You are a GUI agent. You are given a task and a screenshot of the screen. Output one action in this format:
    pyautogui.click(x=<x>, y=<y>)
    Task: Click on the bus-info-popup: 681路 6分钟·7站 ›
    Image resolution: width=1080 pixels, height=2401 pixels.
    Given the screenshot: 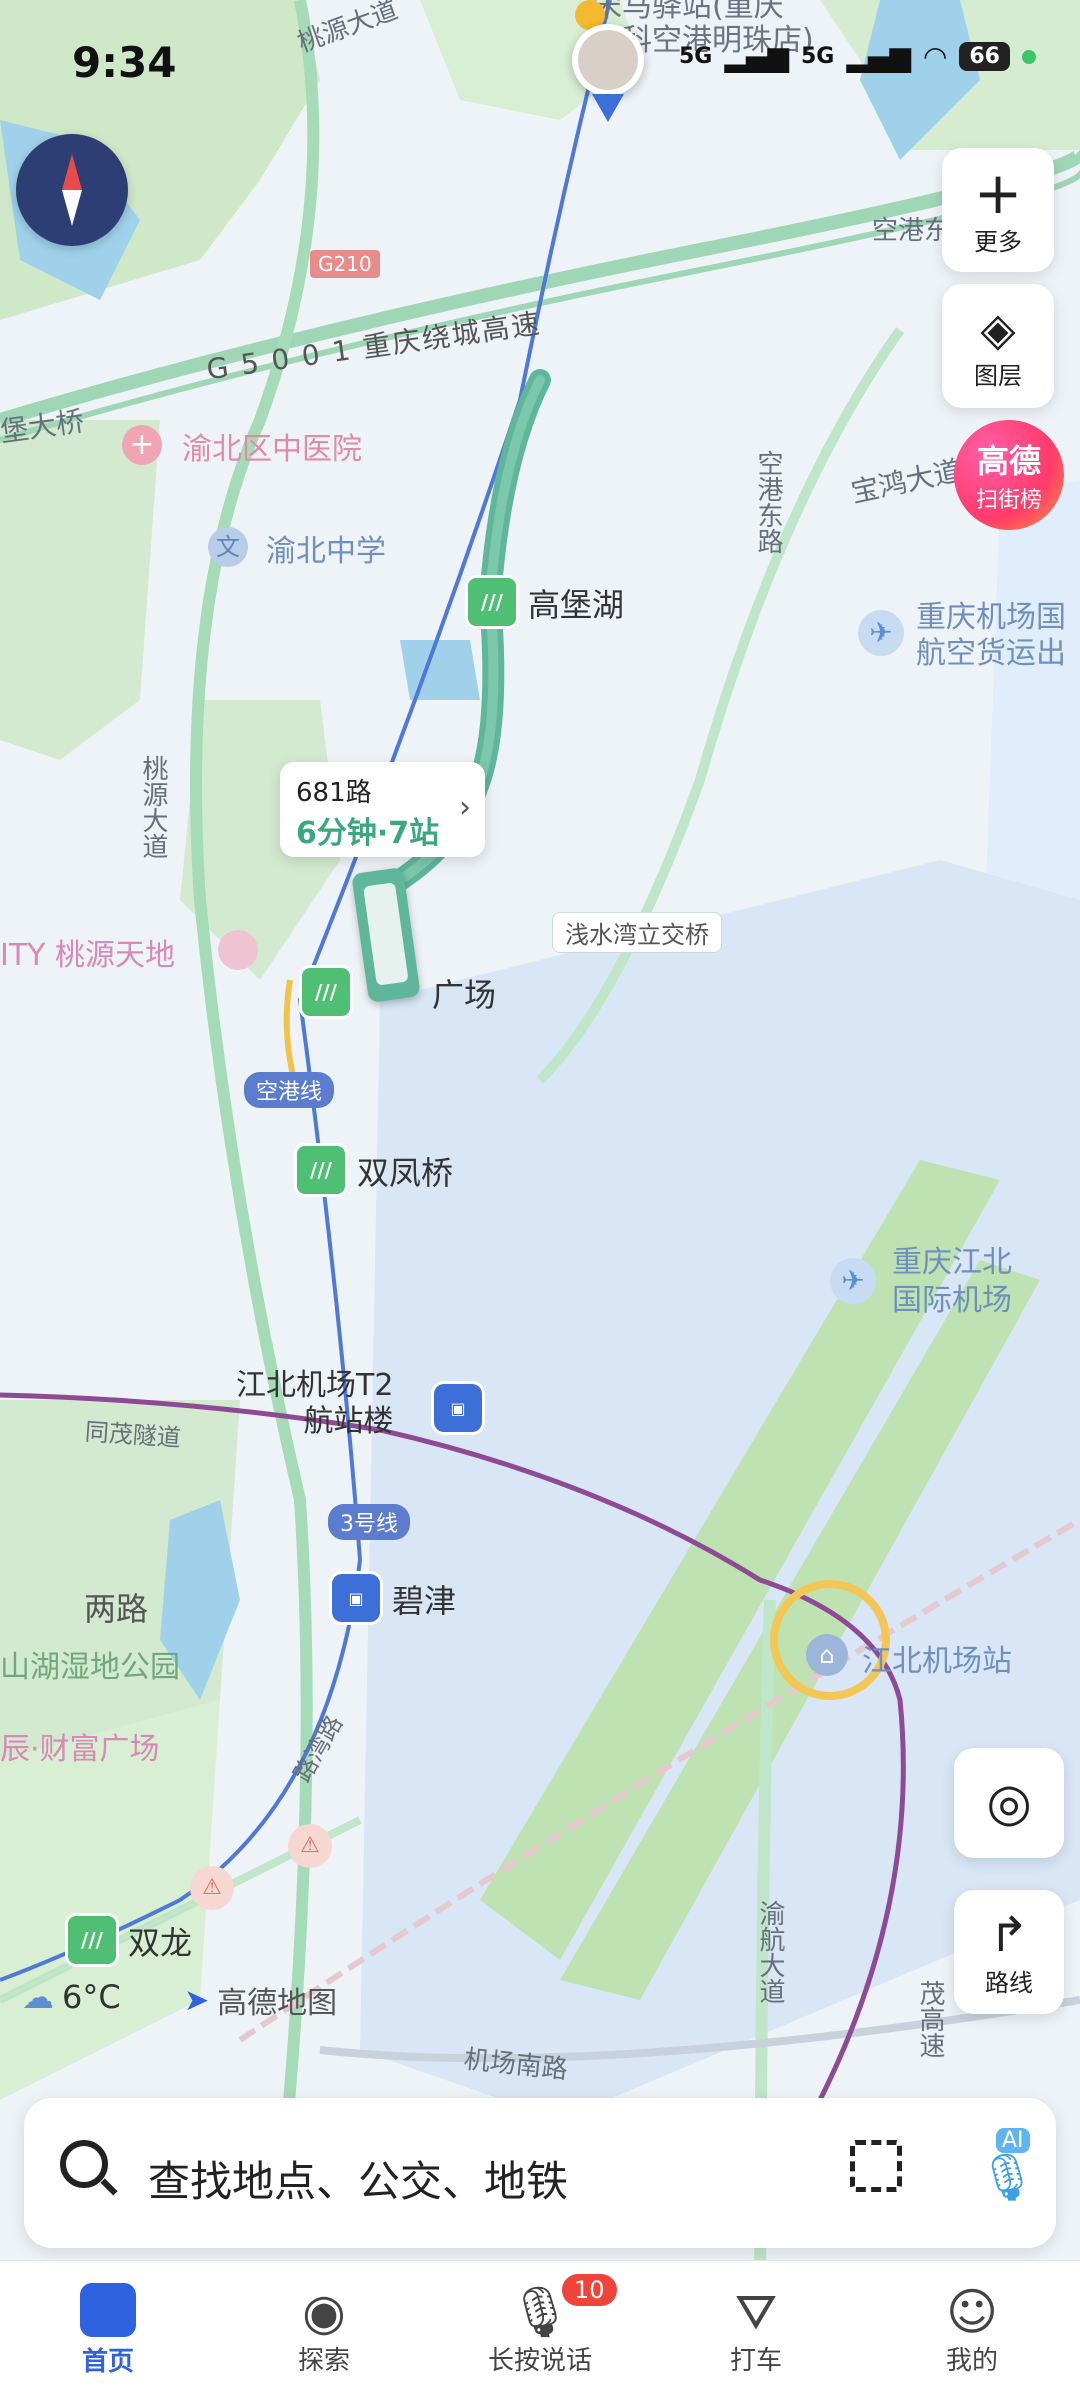 What is the action you would take?
    pyautogui.click(x=382, y=809)
    